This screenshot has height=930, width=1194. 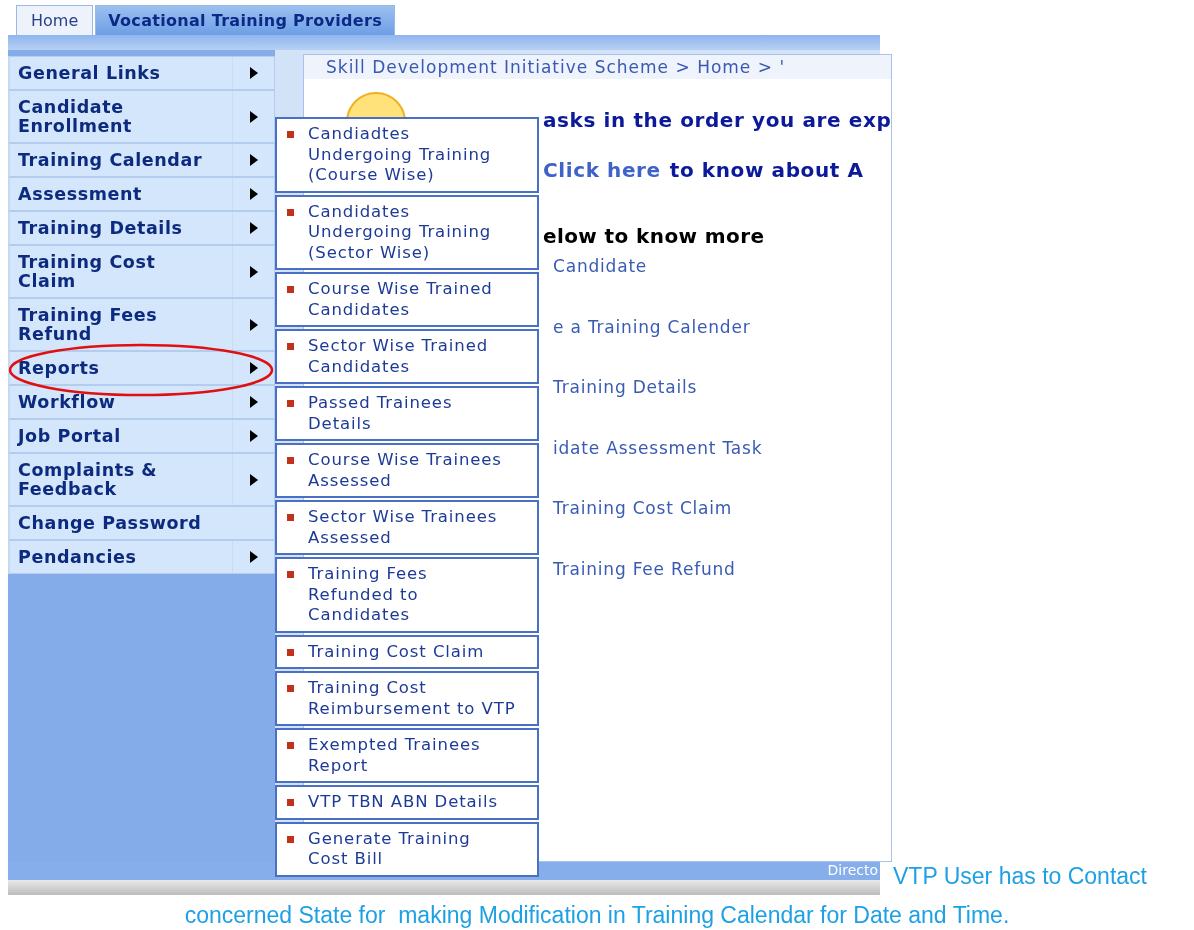 I want to click on sidebar-item: Change Password, so click(x=141, y=523).